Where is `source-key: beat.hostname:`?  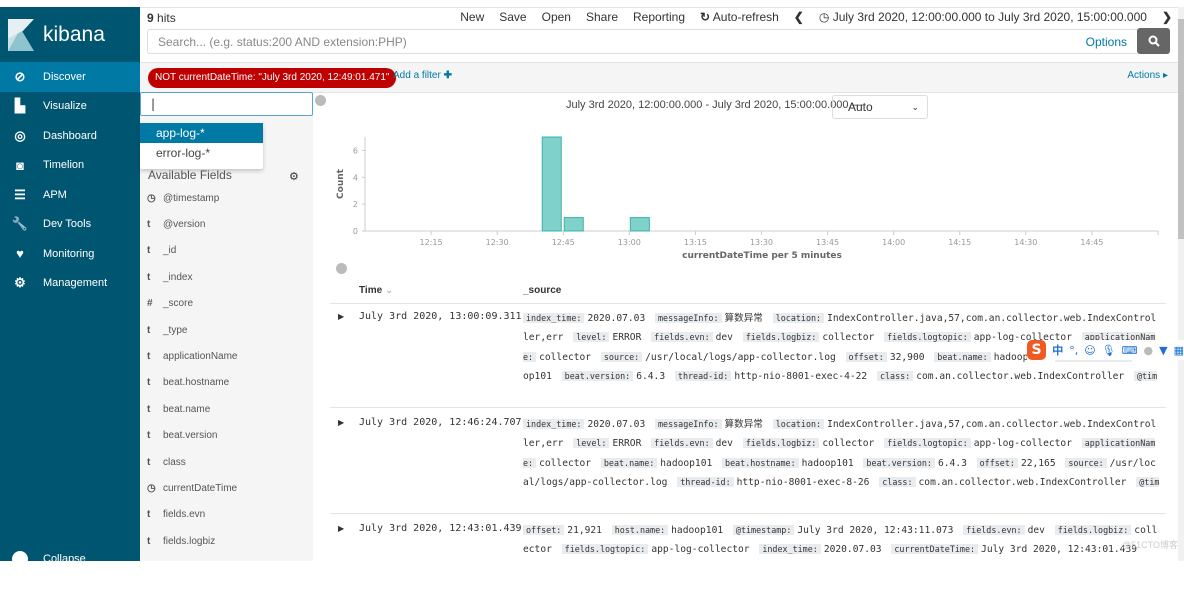 source-key: beat.hostname: is located at coordinates (760, 462).